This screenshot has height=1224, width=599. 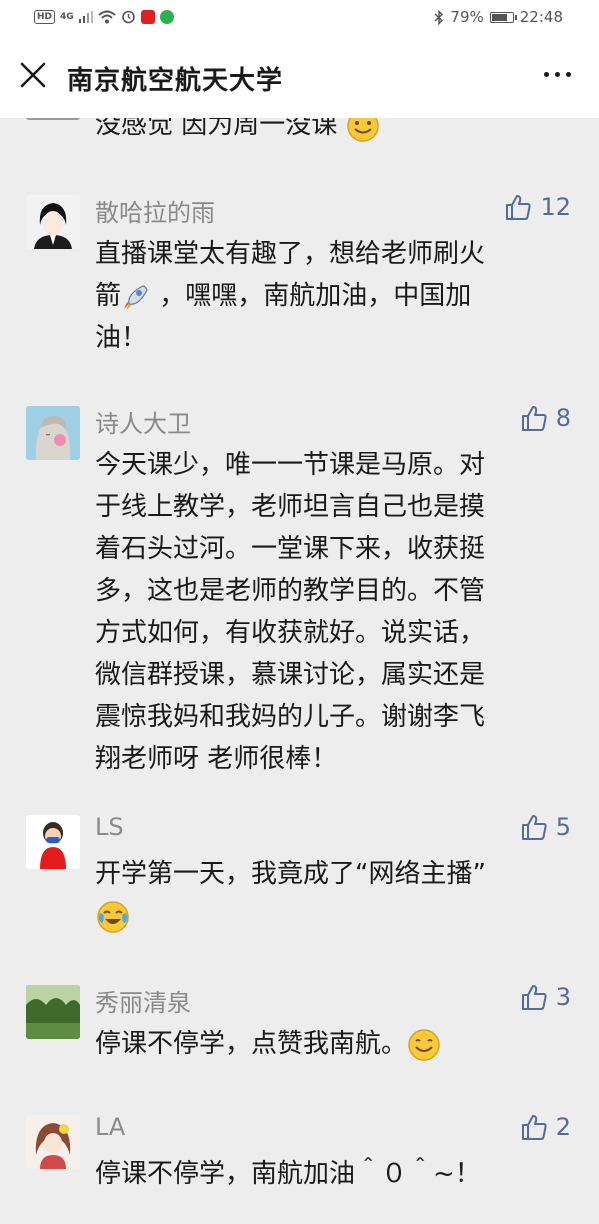 What do you see at coordinates (109, 827) in the screenshot?
I see `comment-author: LS` at bounding box center [109, 827].